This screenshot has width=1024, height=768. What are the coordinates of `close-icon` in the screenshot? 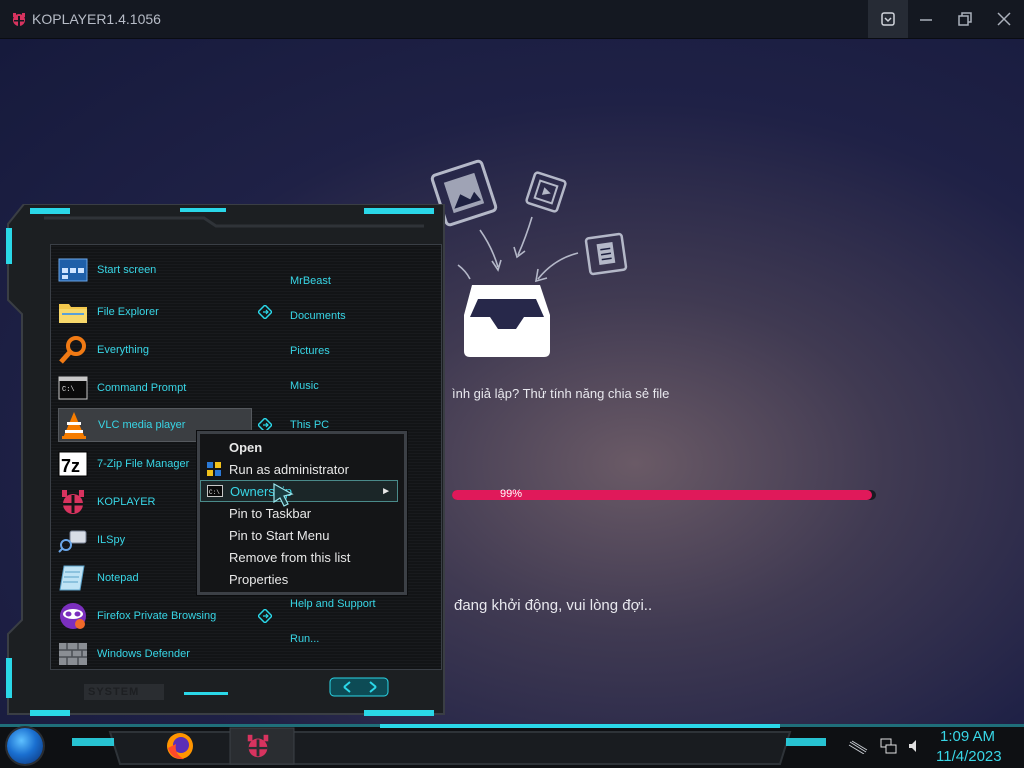 It's located at (1004, 19).